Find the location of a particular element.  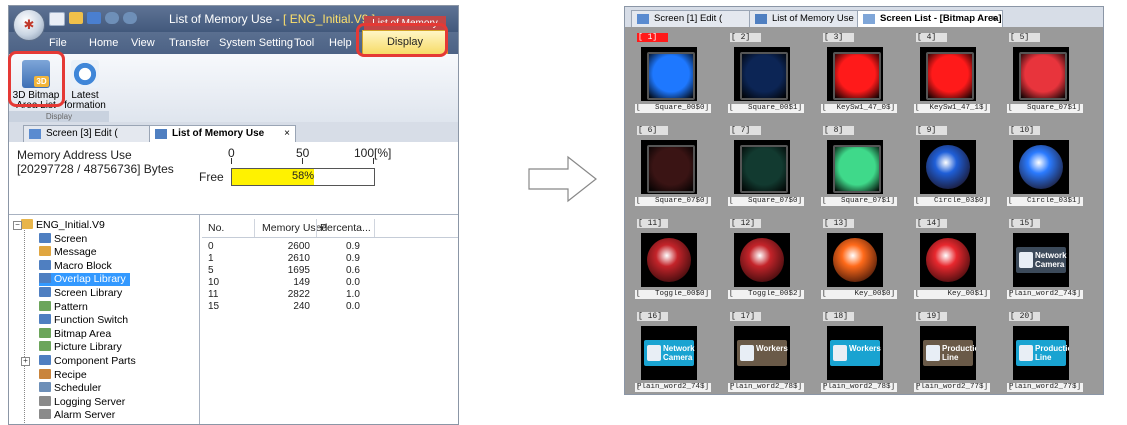

document-tabs: Screen [3] Edit ( List of Memory Use × is located at coordinates (233, 132).